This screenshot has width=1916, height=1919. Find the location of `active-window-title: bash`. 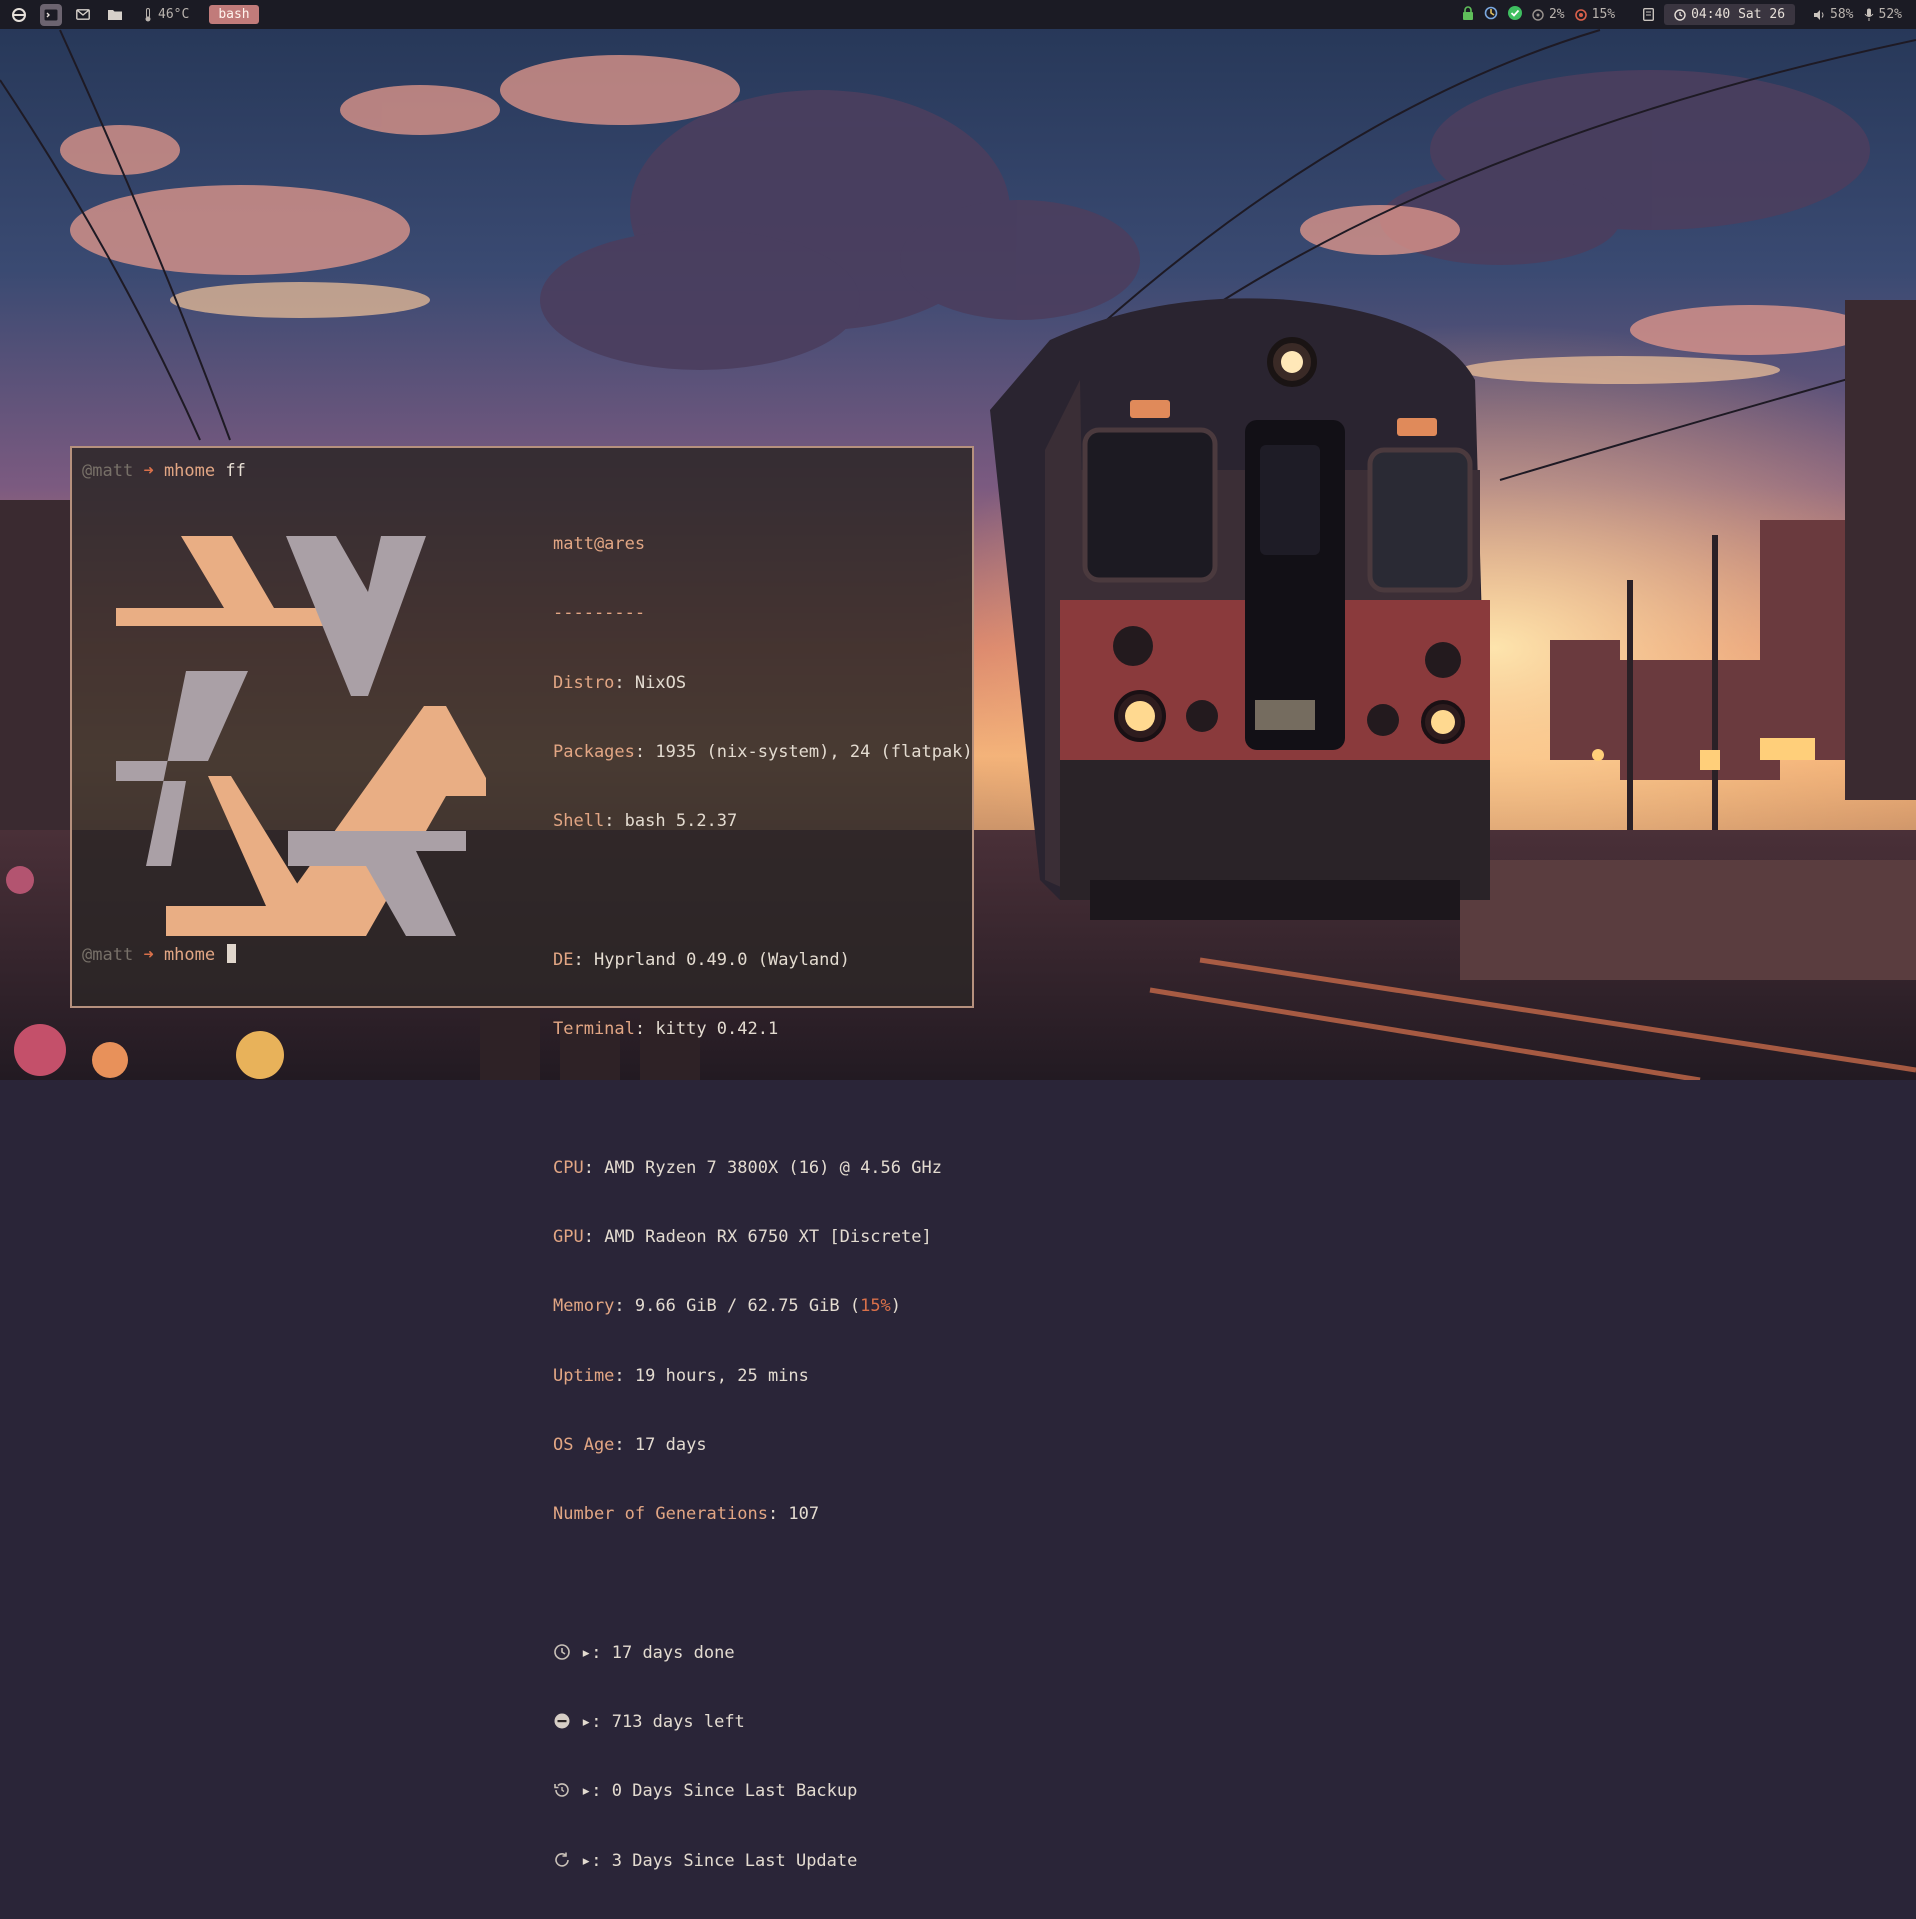

active-window-title: bash is located at coordinates (234, 14).